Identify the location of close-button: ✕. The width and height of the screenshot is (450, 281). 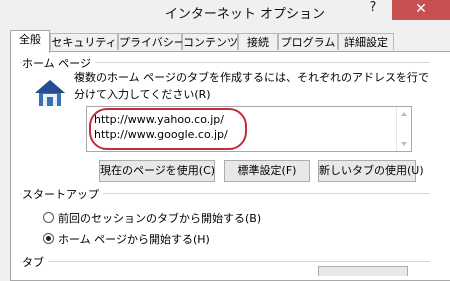
(421, 10).